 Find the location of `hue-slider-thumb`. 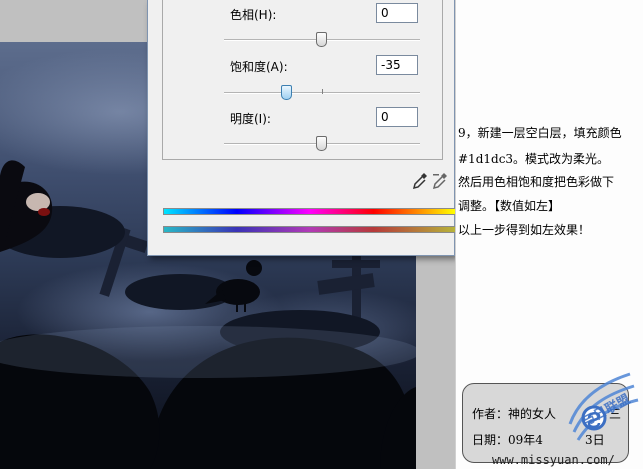

hue-slider-thumb is located at coordinates (321, 39).